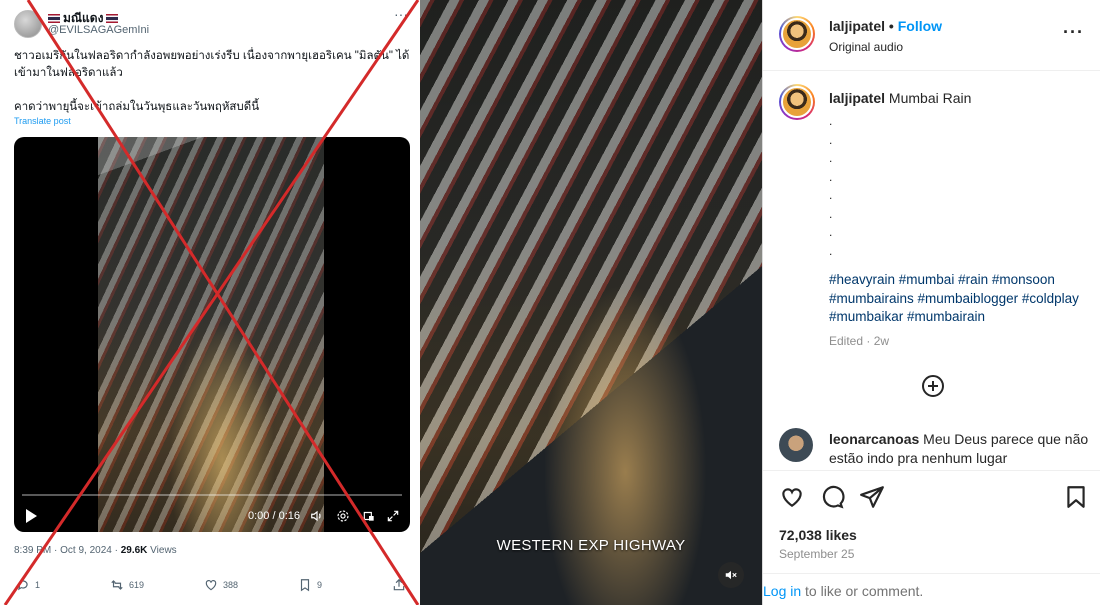  I want to click on tweet-avatar, so click(28, 24).